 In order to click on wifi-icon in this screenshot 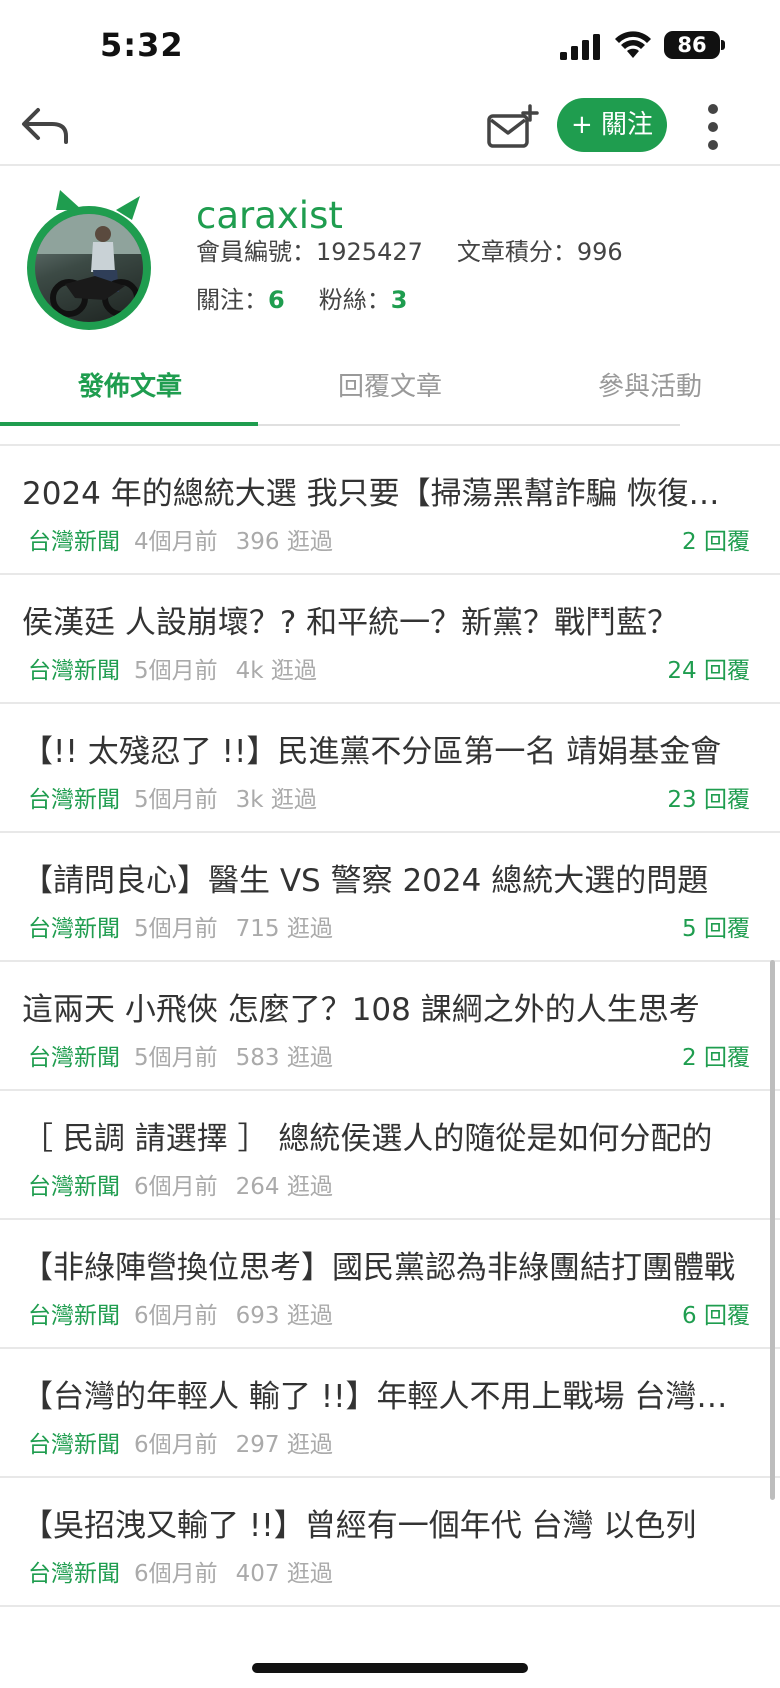, I will do `click(633, 44)`.